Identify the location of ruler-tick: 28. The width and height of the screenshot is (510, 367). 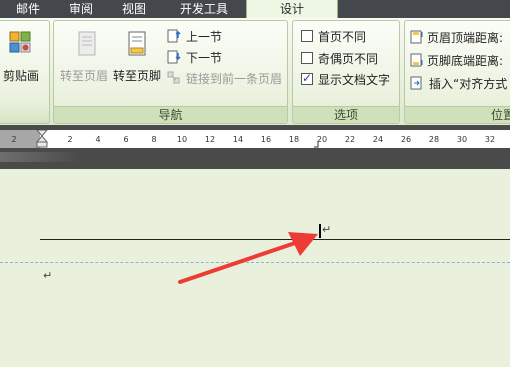
(434, 139).